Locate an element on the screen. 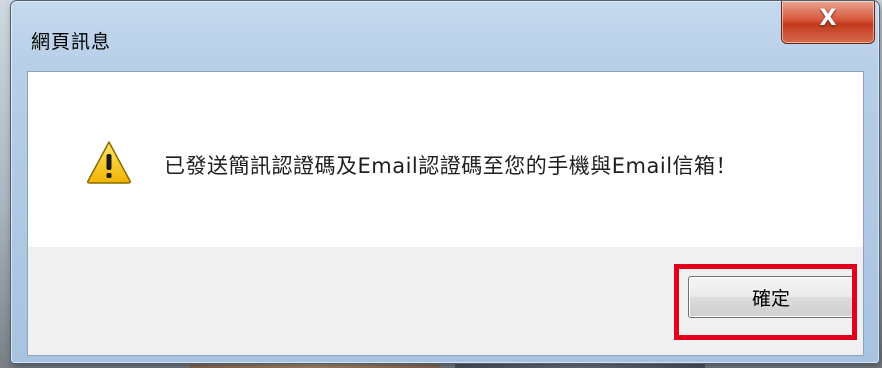 Image resolution: width=882 pixels, height=368 pixels. ok-button: 確定 is located at coordinates (771, 297).